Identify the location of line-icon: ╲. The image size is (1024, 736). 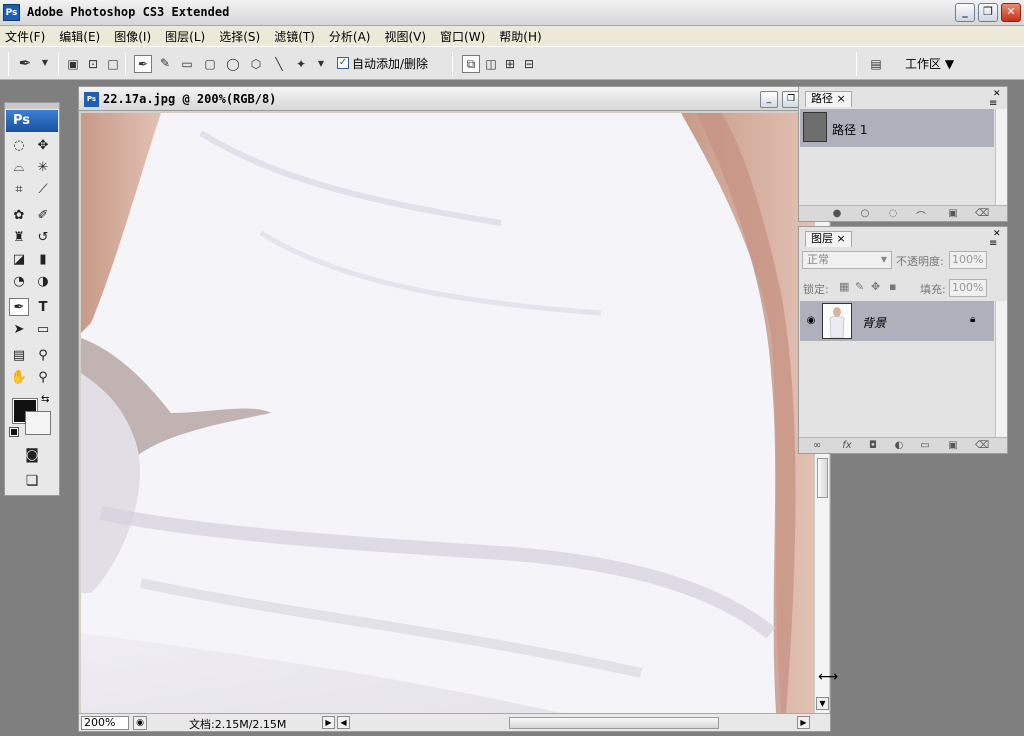
(279, 64).